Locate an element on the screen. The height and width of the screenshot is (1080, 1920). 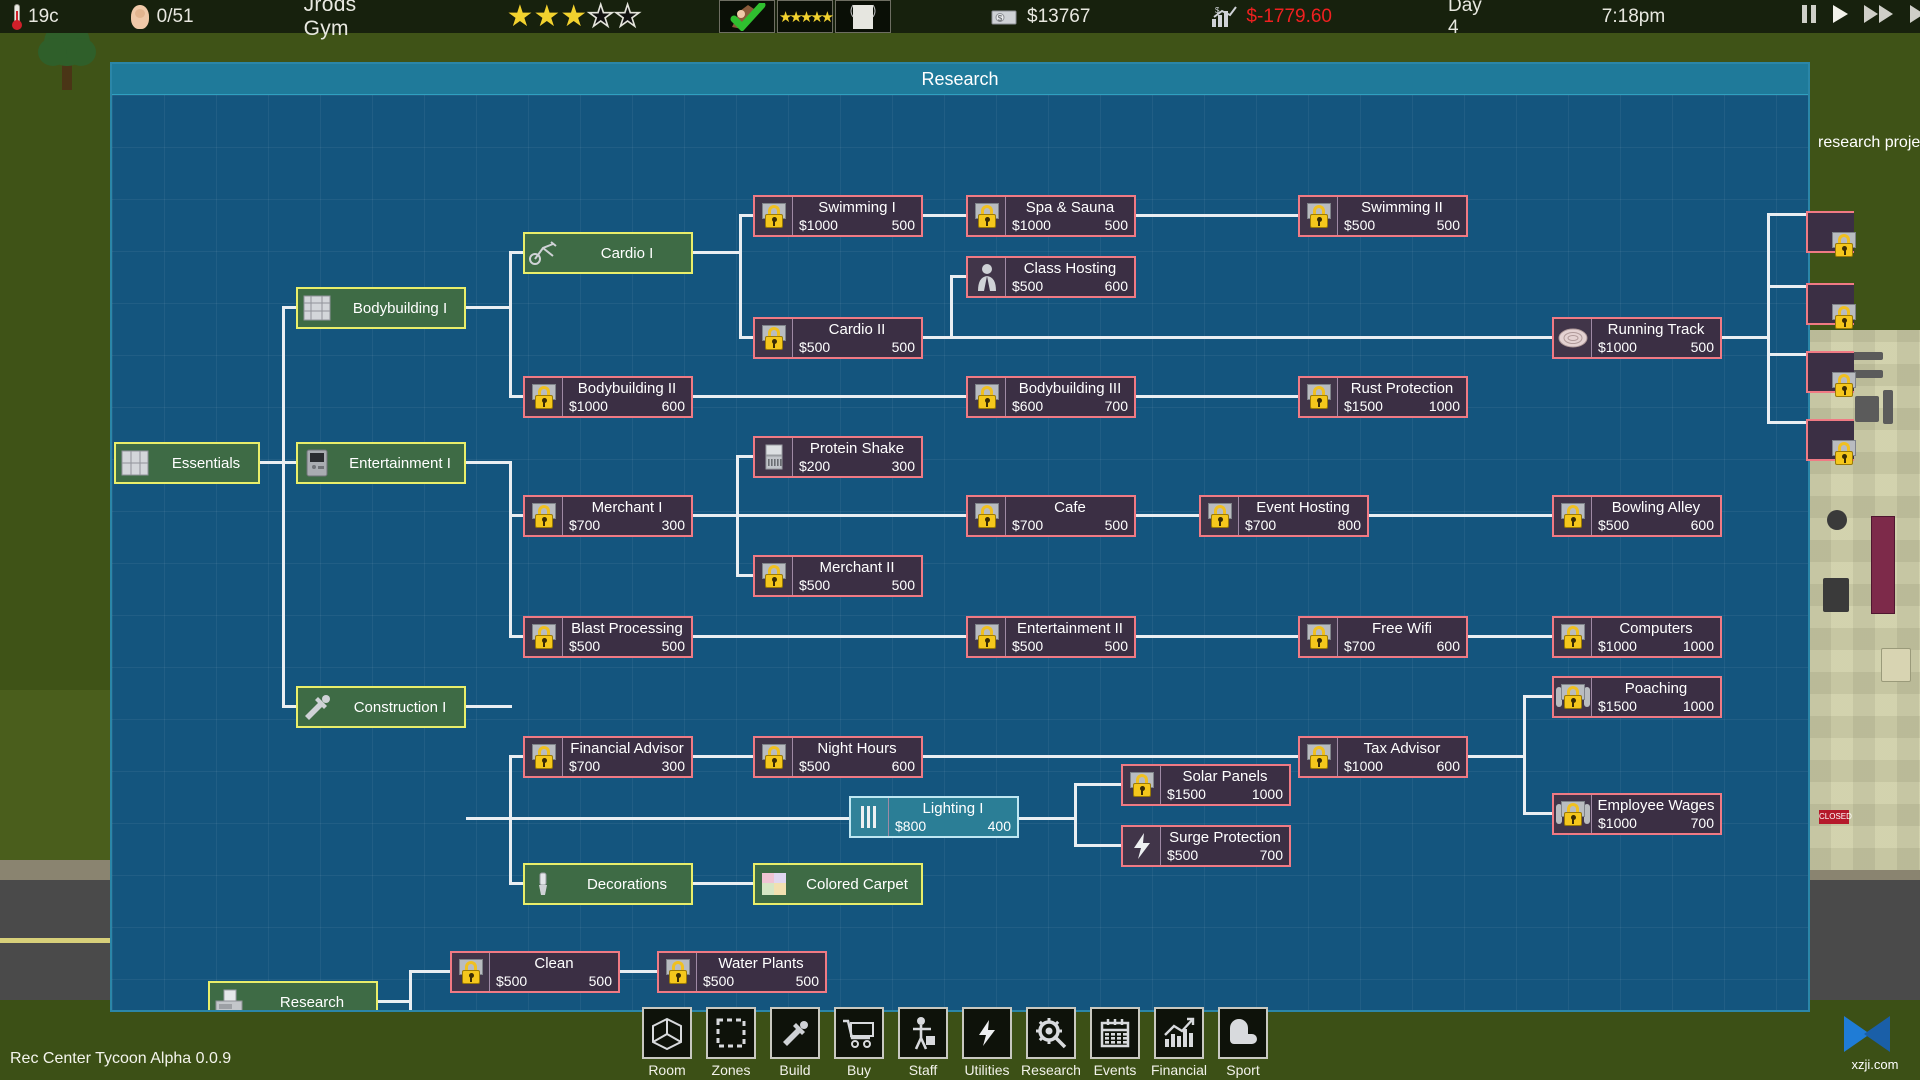
research-node-lighting1: Lighting I $800 400 is located at coordinates (934, 817).